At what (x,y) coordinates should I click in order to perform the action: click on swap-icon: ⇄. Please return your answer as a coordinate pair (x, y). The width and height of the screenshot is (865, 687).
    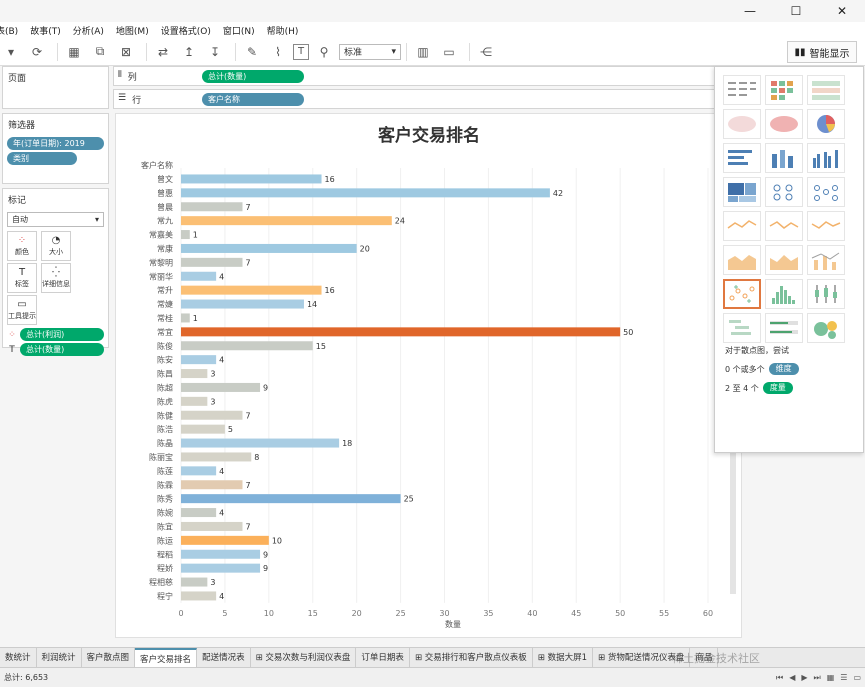
    Looking at the image, I should click on (163, 52).